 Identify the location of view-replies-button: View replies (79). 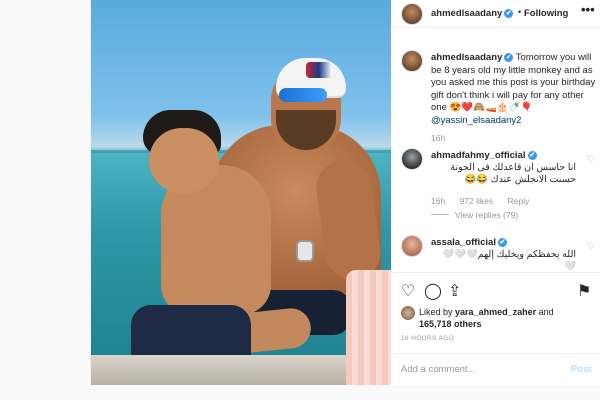
(474, 215).